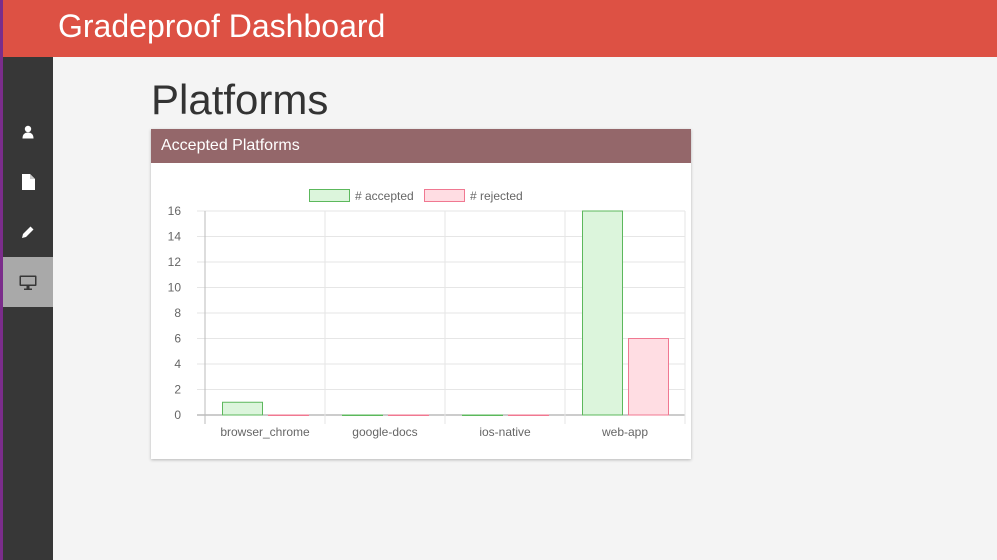 This screenshot has width=997, height=560. What do you see at coordinates (602, 313) in the screenshot?
I see `bar-accepted-web-app` at bounding box center [602, 313].